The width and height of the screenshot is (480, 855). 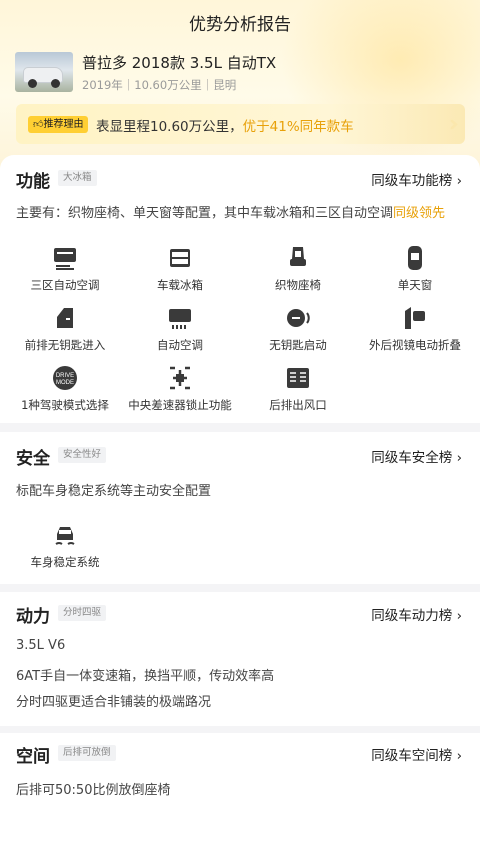 What do you see at coordinates (159, 85) in the screenshot?
I see `car-meta: 2019年｜10.60万公里｜昆明` at bounding box center [159, 85].